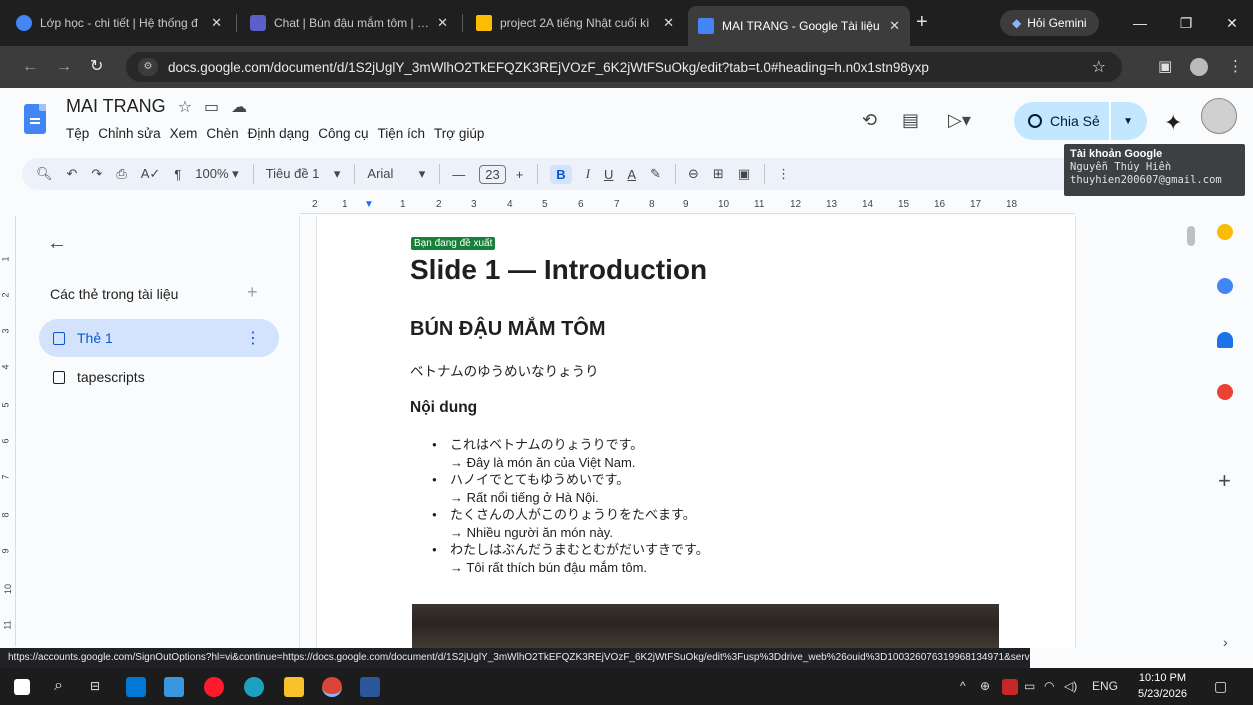  Describe the element at coordinates (1219, 116) in the screenshot. I see `avatar` at that location.